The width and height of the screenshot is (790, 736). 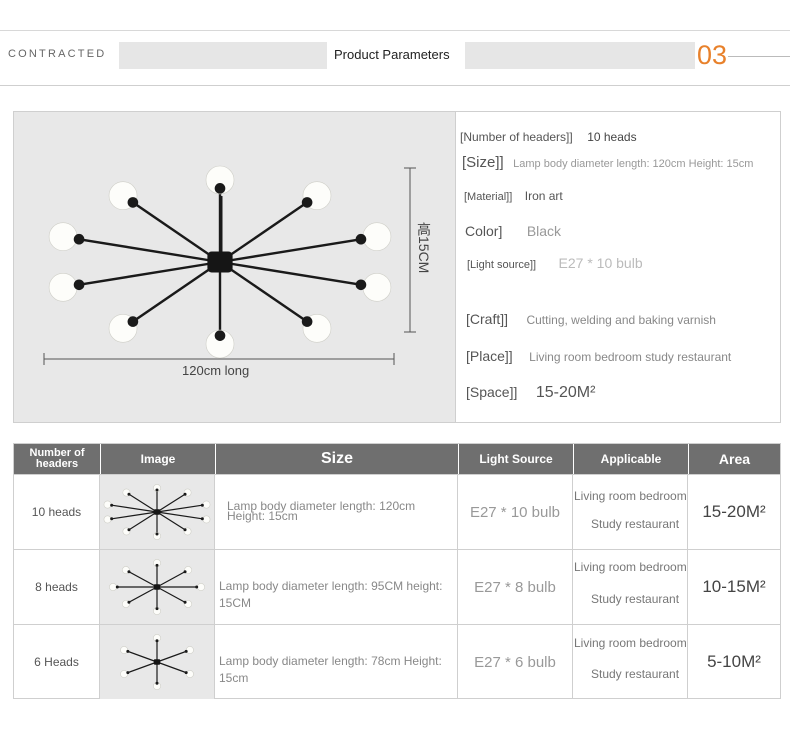 I want to click on param-value: 15-20M², so click(x=565, y=392).